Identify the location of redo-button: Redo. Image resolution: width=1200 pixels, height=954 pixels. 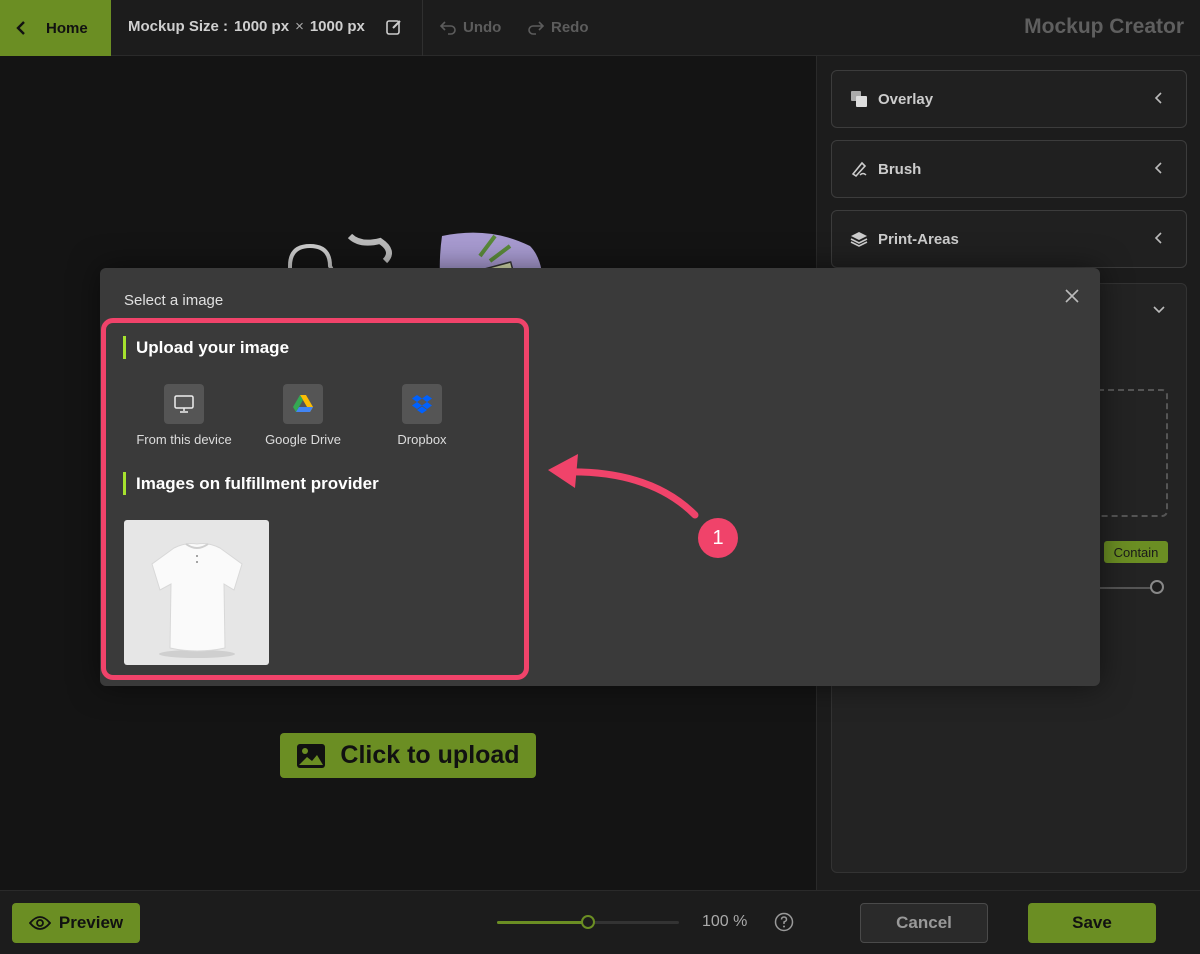
(558, 27).